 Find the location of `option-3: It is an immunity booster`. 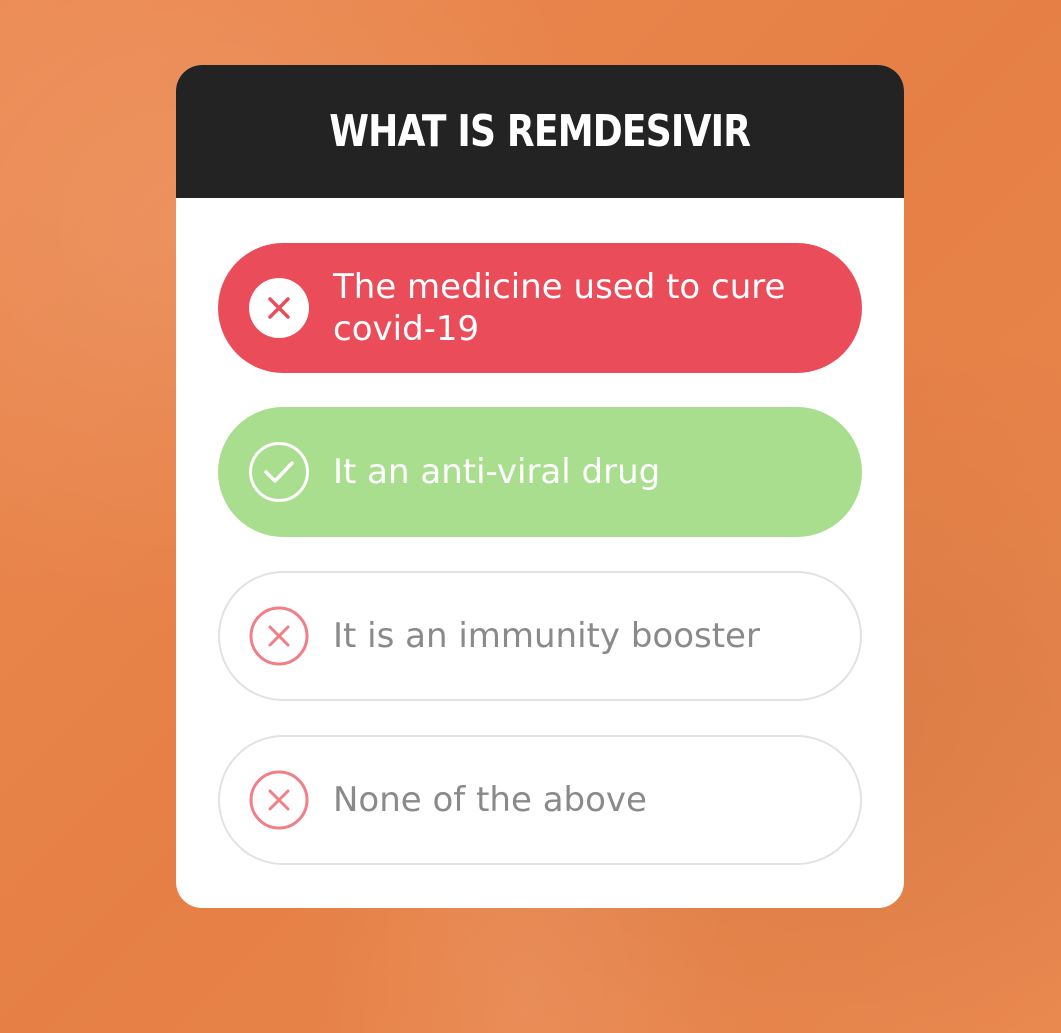

option-3: It is an immunity booster is located at coordinates (540, 636).